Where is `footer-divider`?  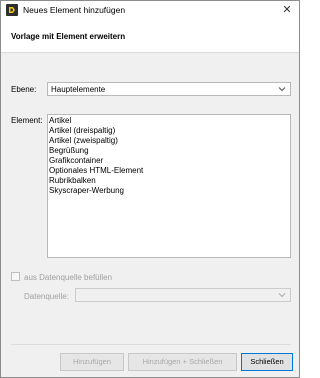
footer-divider is located at coordinates (151, 344).